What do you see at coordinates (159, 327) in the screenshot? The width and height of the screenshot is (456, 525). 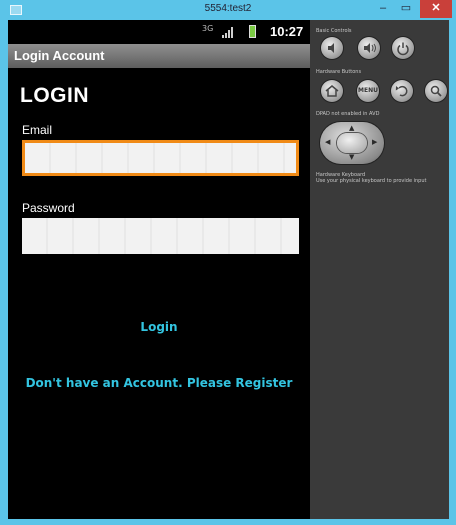 I see `login-link: Login` at bounding box center [159, 327].